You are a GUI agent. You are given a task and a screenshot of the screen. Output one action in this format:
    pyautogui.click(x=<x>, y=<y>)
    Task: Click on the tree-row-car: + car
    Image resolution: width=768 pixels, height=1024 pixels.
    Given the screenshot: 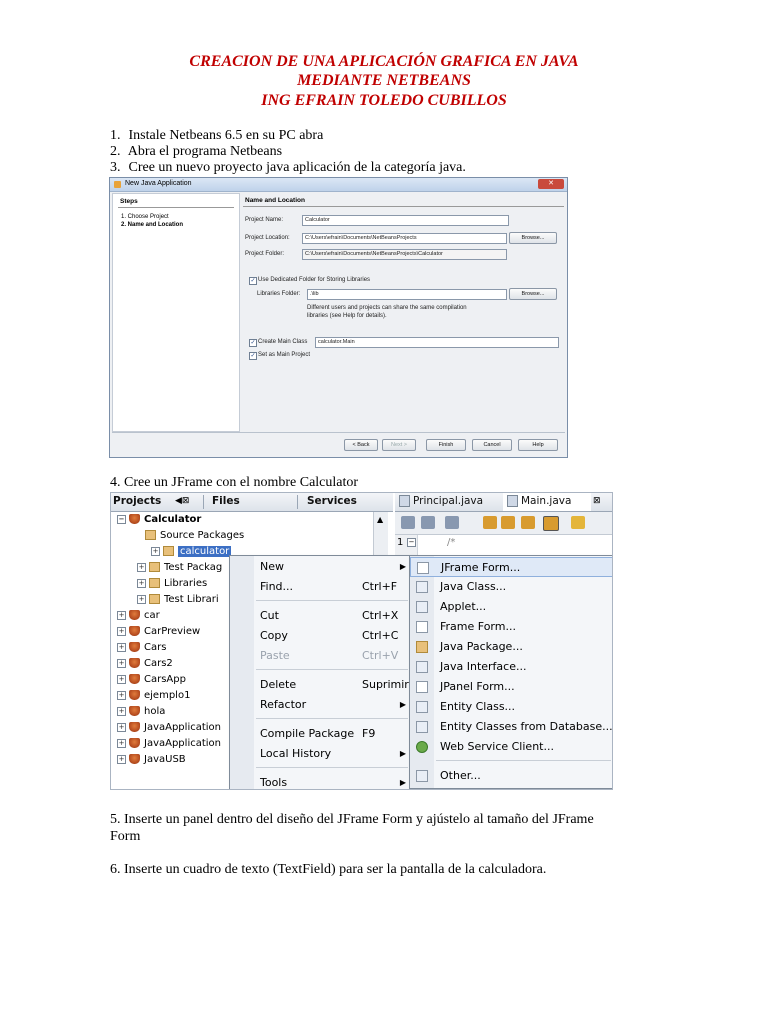 What is the action you would take?
    pyautogui.click(x=138, y=618)
    